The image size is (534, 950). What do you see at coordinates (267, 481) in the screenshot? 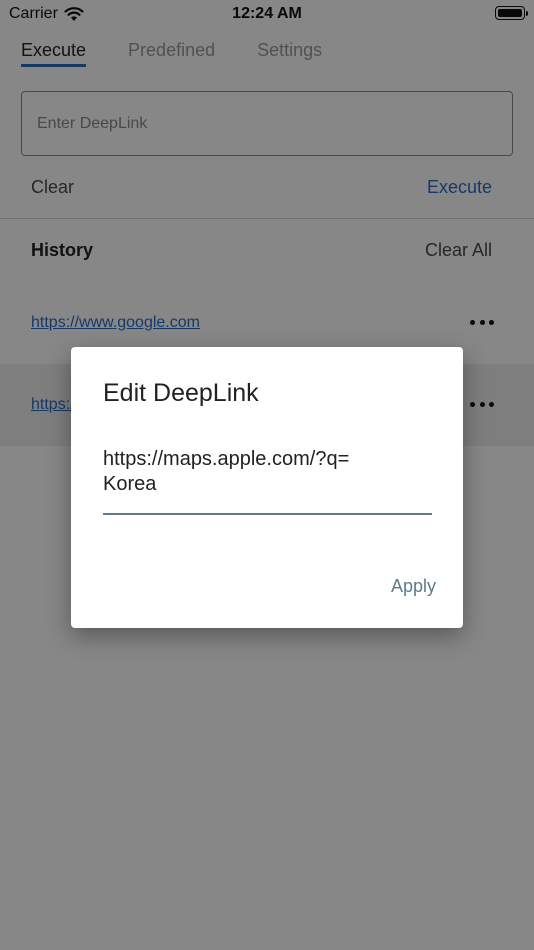
I see `dialog-deeplink-field` at bounding box center [267, 481].